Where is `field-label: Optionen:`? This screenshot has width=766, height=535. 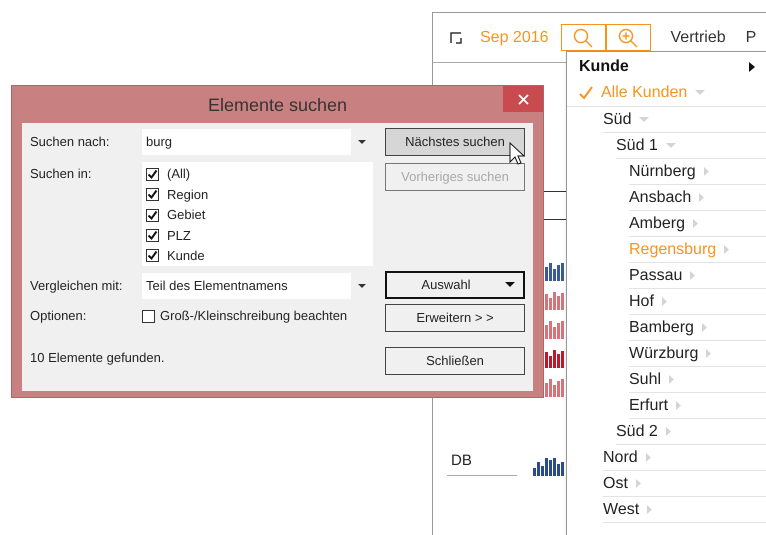 field-label: Optionen: is located at coordinates (59, 316).